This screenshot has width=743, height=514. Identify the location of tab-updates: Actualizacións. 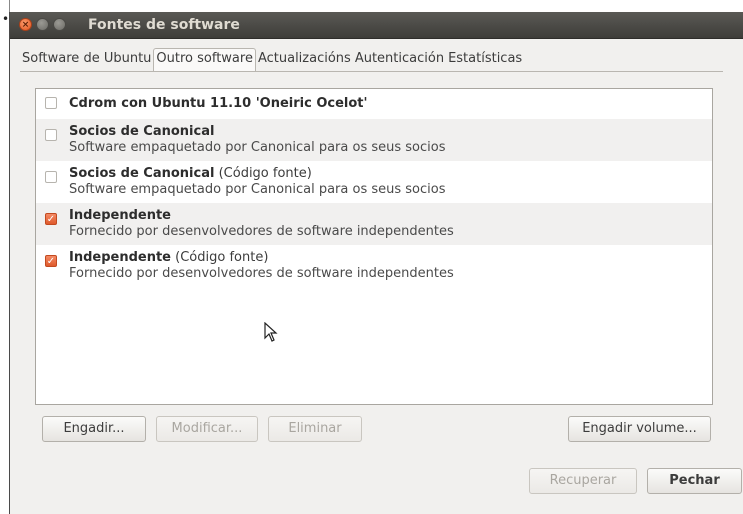
(304, 60).